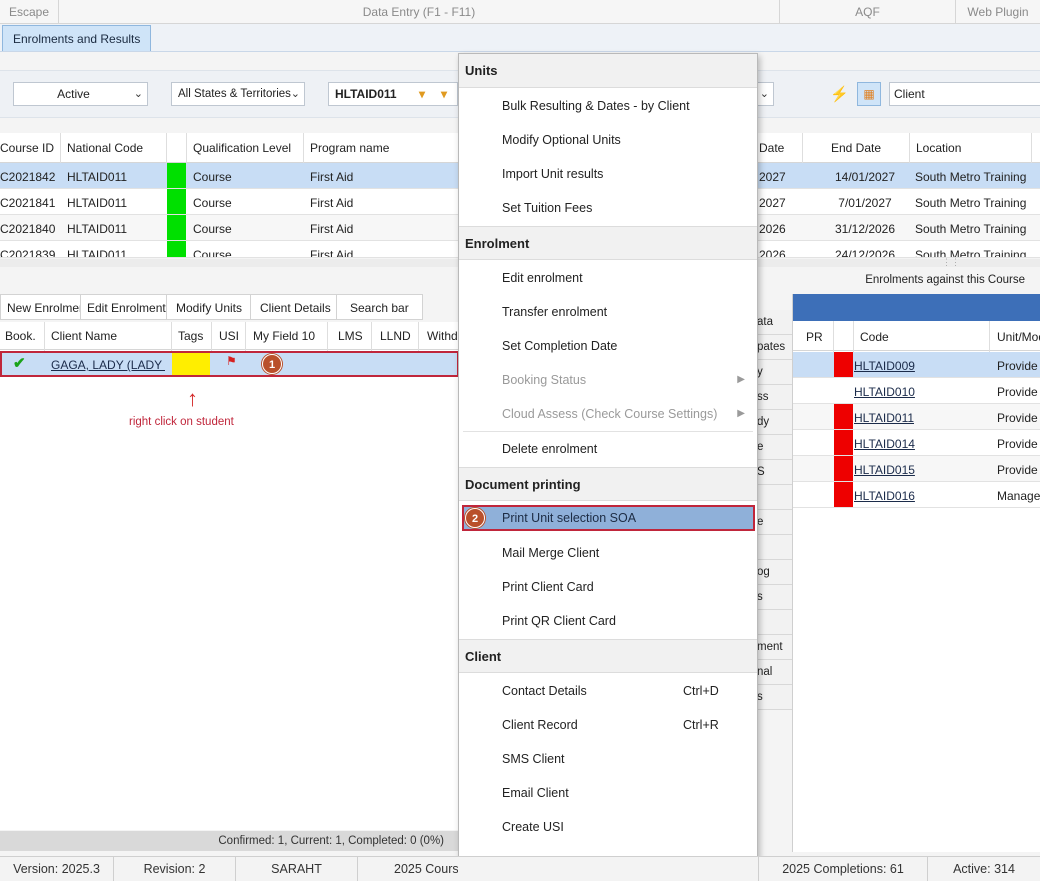 The height and width of the screenshot is (881, 1040). I want to click on unit-code-link: HLTAID011, so click(884, 418).